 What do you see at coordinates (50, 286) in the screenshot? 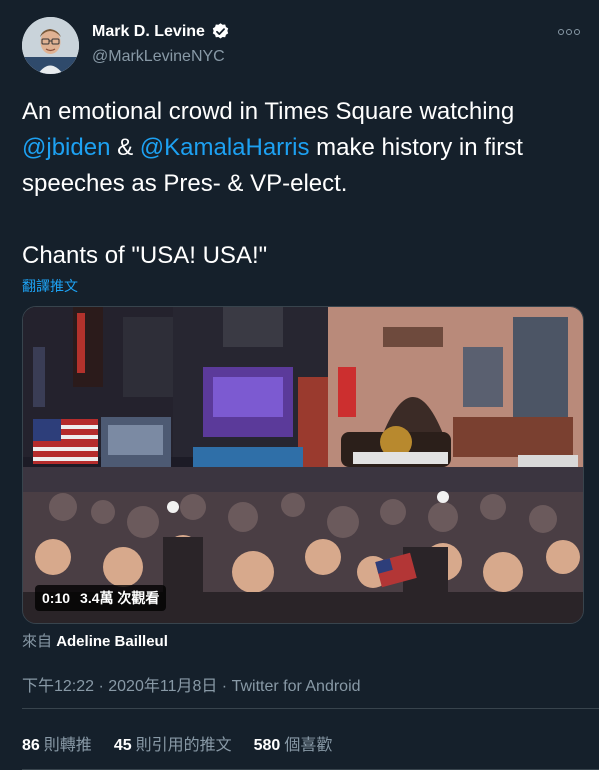
I see `translate-tweet-link: 翻譯推文` at bounding box center [50, 286].